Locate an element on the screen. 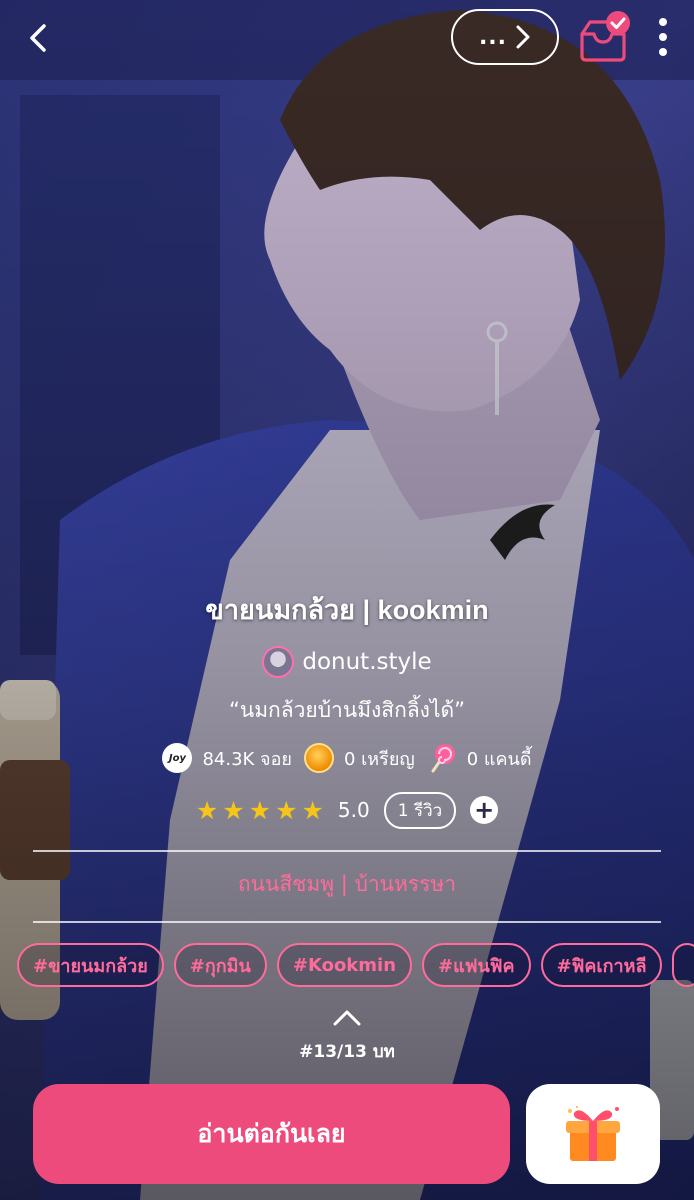 The image size is (694, 1200). inbox-check-icon is located at coordinates (605, 36).